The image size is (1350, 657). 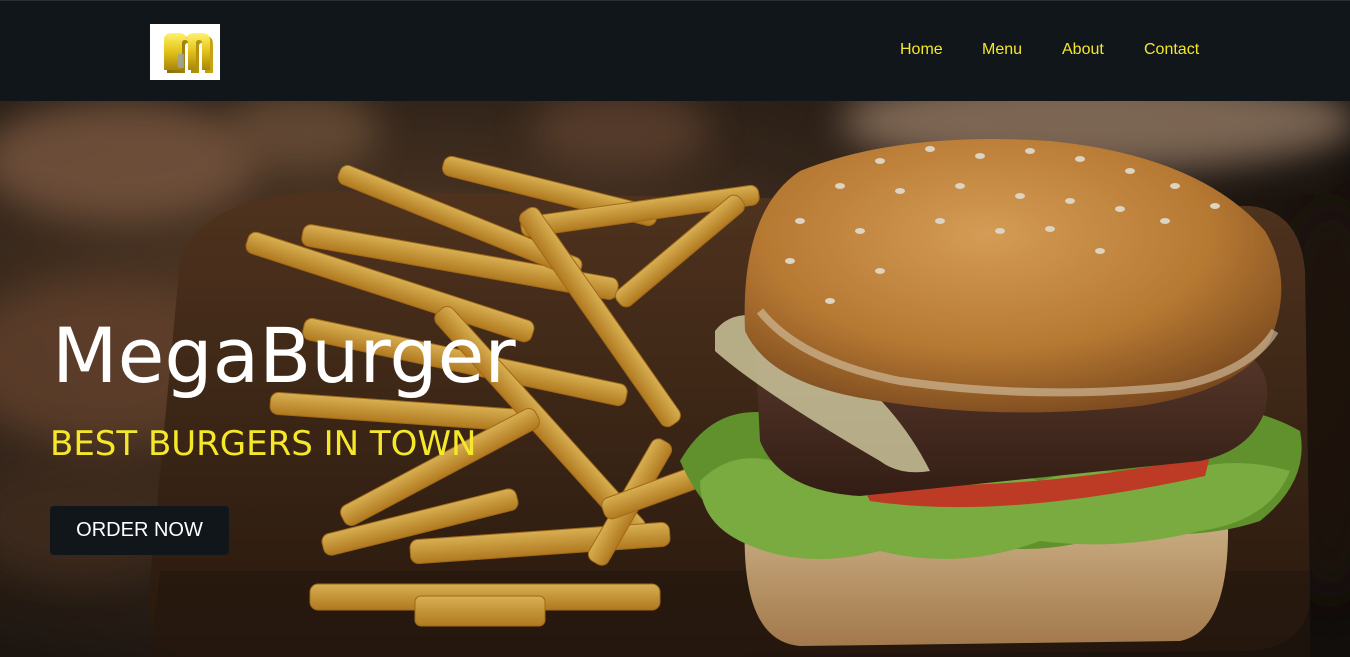 What do you see at coordinates (1083, 50) in the screenshot?
I see `nav-link-about: About` at bounding box center [1083, 50].